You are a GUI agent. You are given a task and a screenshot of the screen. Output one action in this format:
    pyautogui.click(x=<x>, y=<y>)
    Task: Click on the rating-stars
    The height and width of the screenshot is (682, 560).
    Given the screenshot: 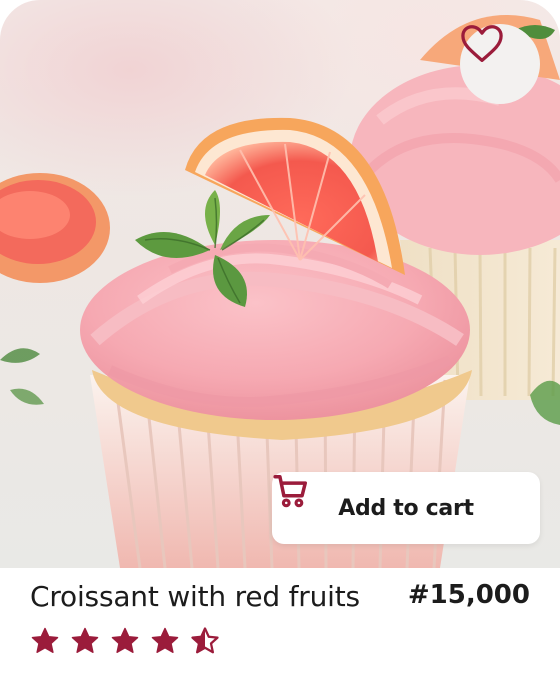 What is the action you would take?
    pyautogui.click(x=125, y=641)
    